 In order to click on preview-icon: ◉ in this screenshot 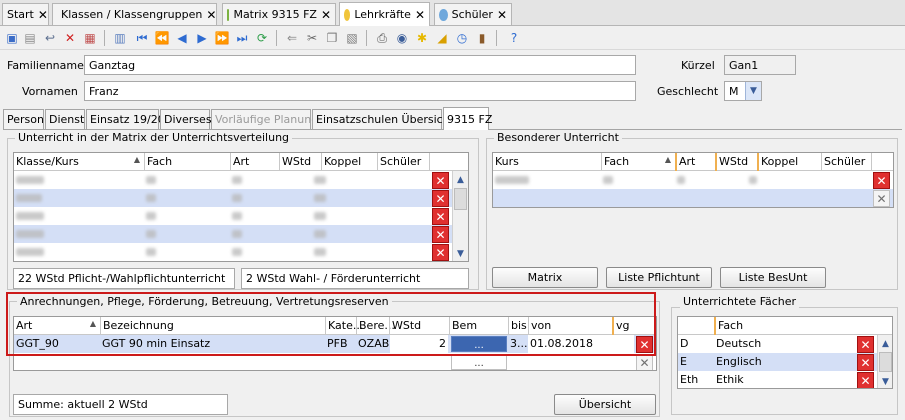, I will do `click(402, 38)`.